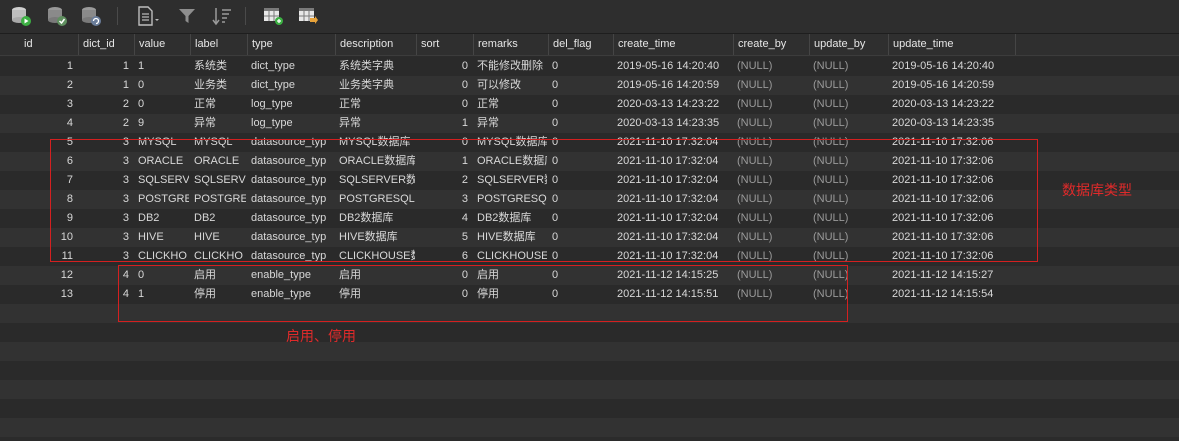  Describe the element at coordinates (510, 256) in the screenshot. I see `cell-remarks: CLICKHOUSE数据库` at that location.